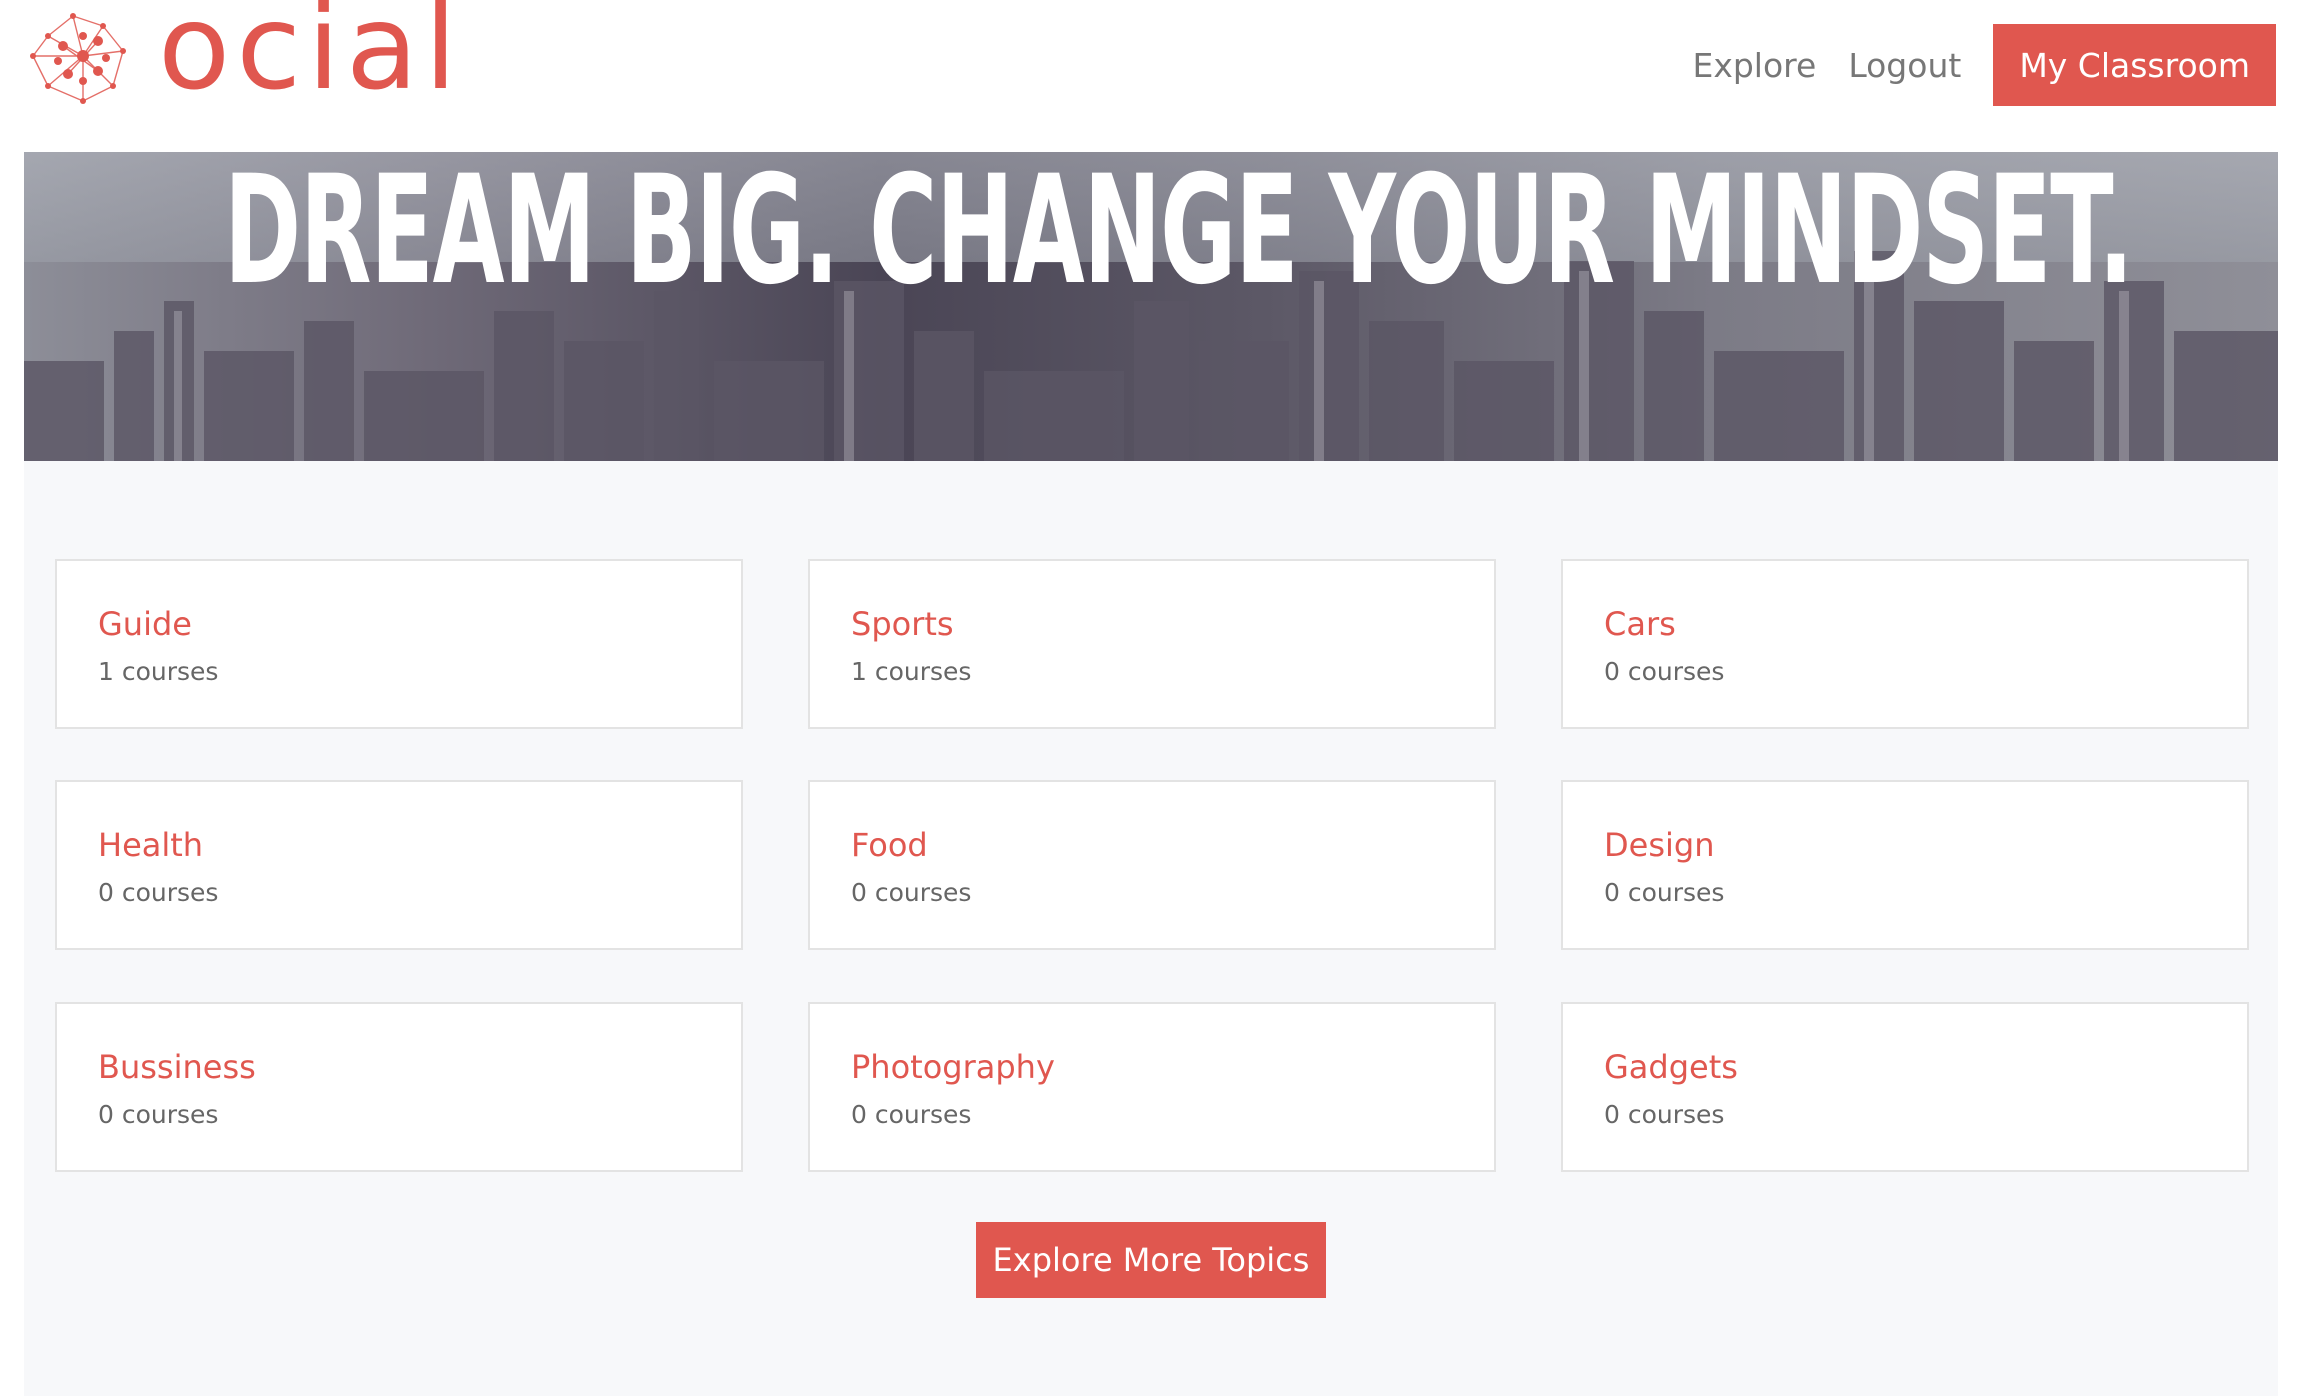 The height and width of the screenshot is (1396, 2300). What do you see at coordinates (1904, 65) in the screenshot?
I see `nav-logout-link: Logout` at bounding box center [1904, 65].